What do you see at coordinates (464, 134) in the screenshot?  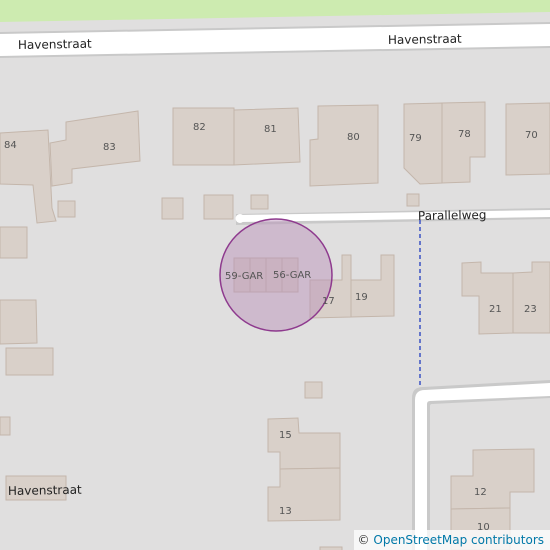 I see `house-number-78: 78` at bounding box center [464, 134].